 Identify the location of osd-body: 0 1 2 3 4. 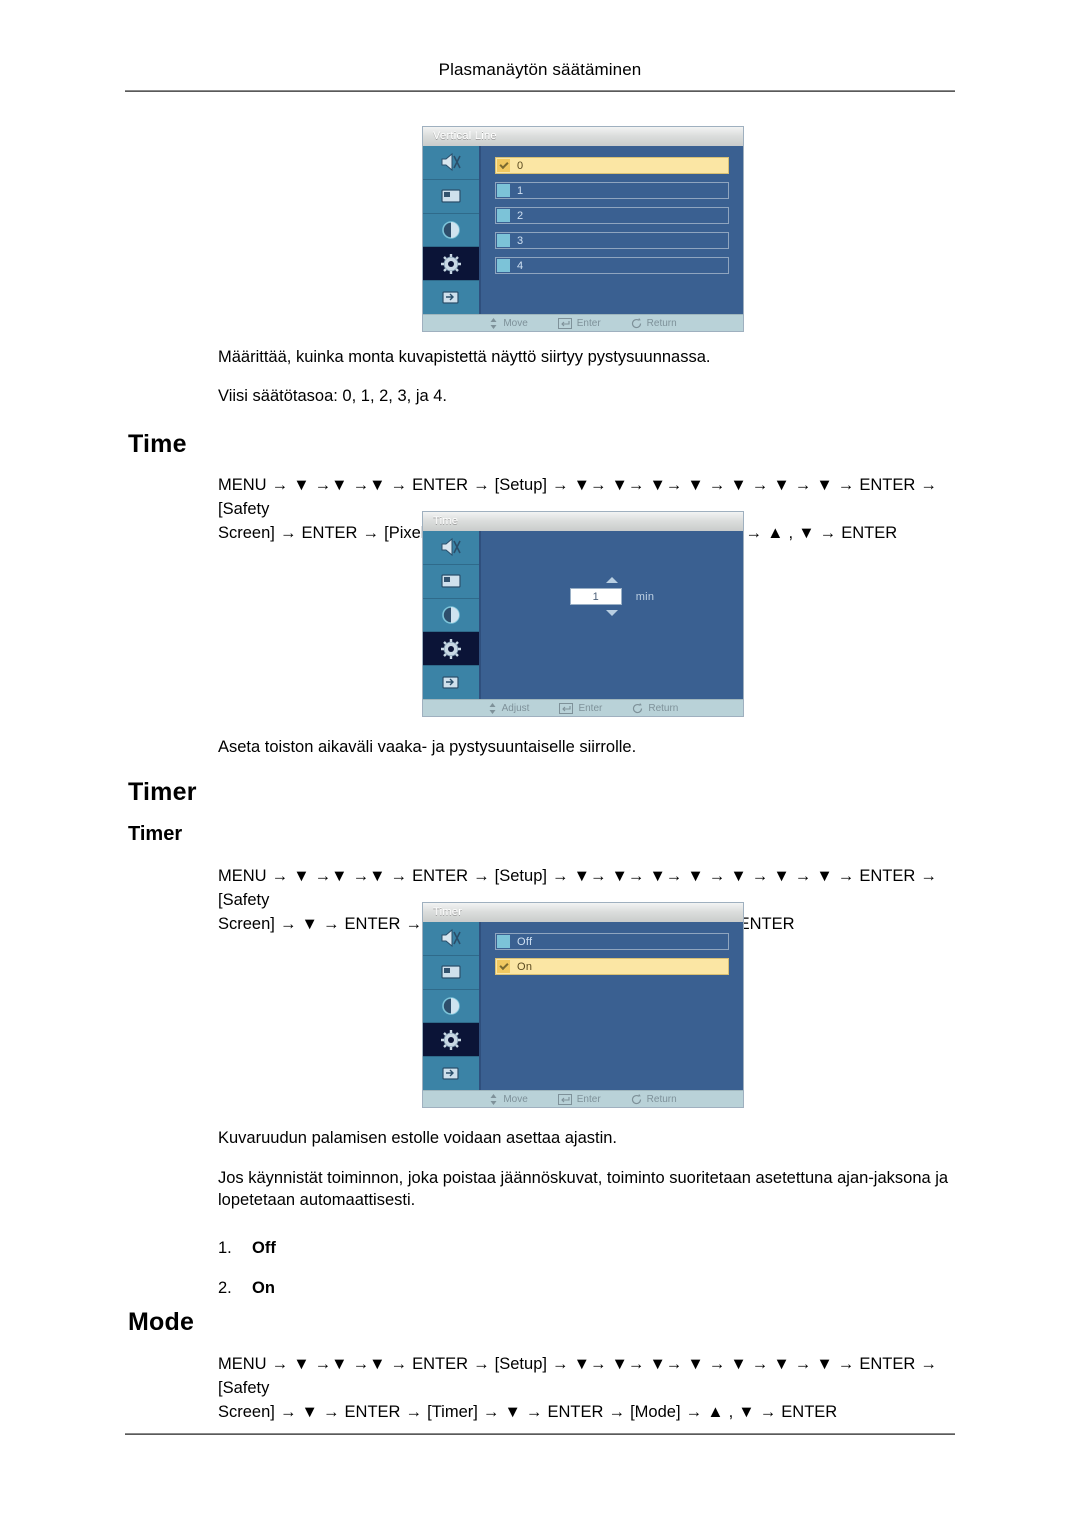
(583, 230).